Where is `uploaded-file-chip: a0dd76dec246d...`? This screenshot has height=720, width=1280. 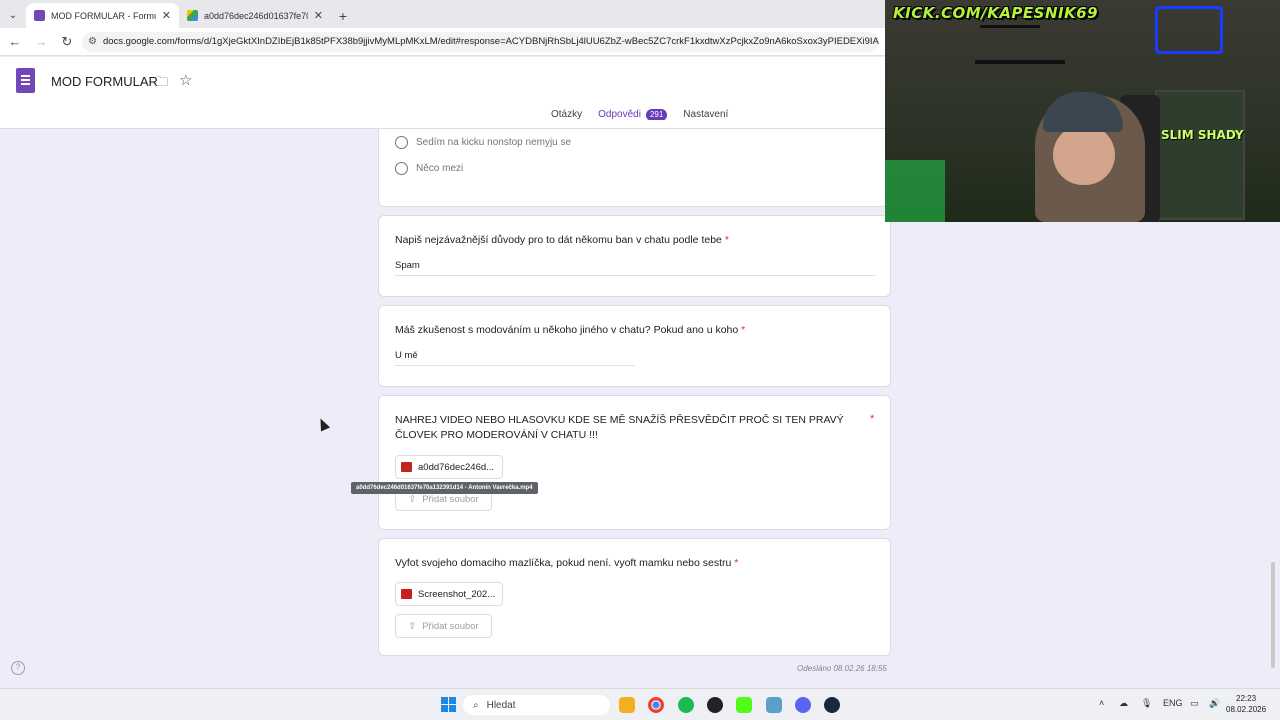
uploaded-file-chip: a0dd76dec246d... is located at coordinates (449, 467).